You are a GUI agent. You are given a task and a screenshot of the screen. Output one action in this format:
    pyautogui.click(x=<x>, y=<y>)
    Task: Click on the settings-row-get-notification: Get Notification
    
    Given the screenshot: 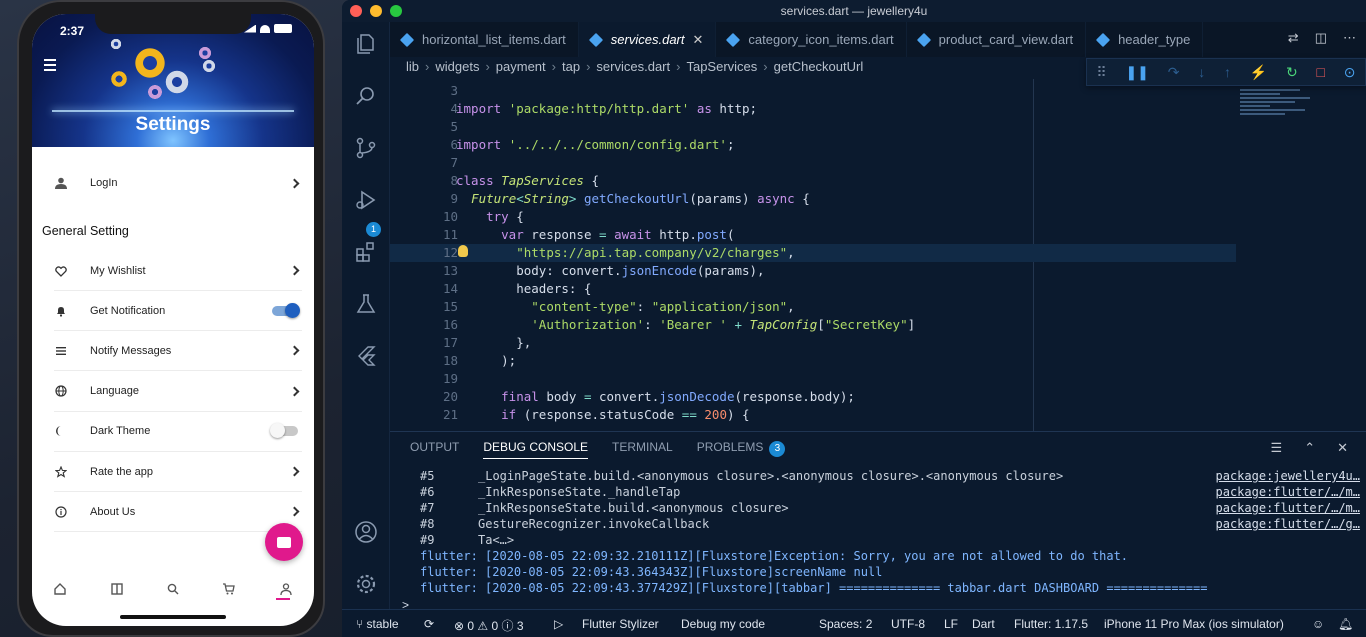 What is the action you would take?
    pyautogui.click(x=178, y=311)
    